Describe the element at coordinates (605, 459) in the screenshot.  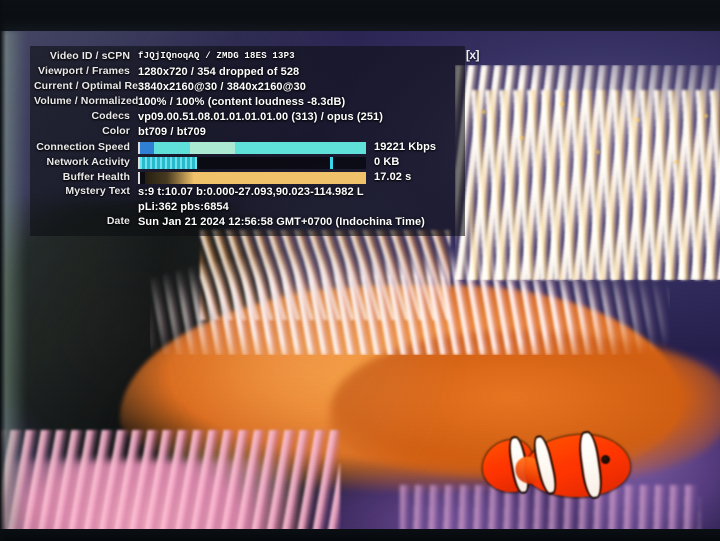
I see `clownfish-eye` at that location.